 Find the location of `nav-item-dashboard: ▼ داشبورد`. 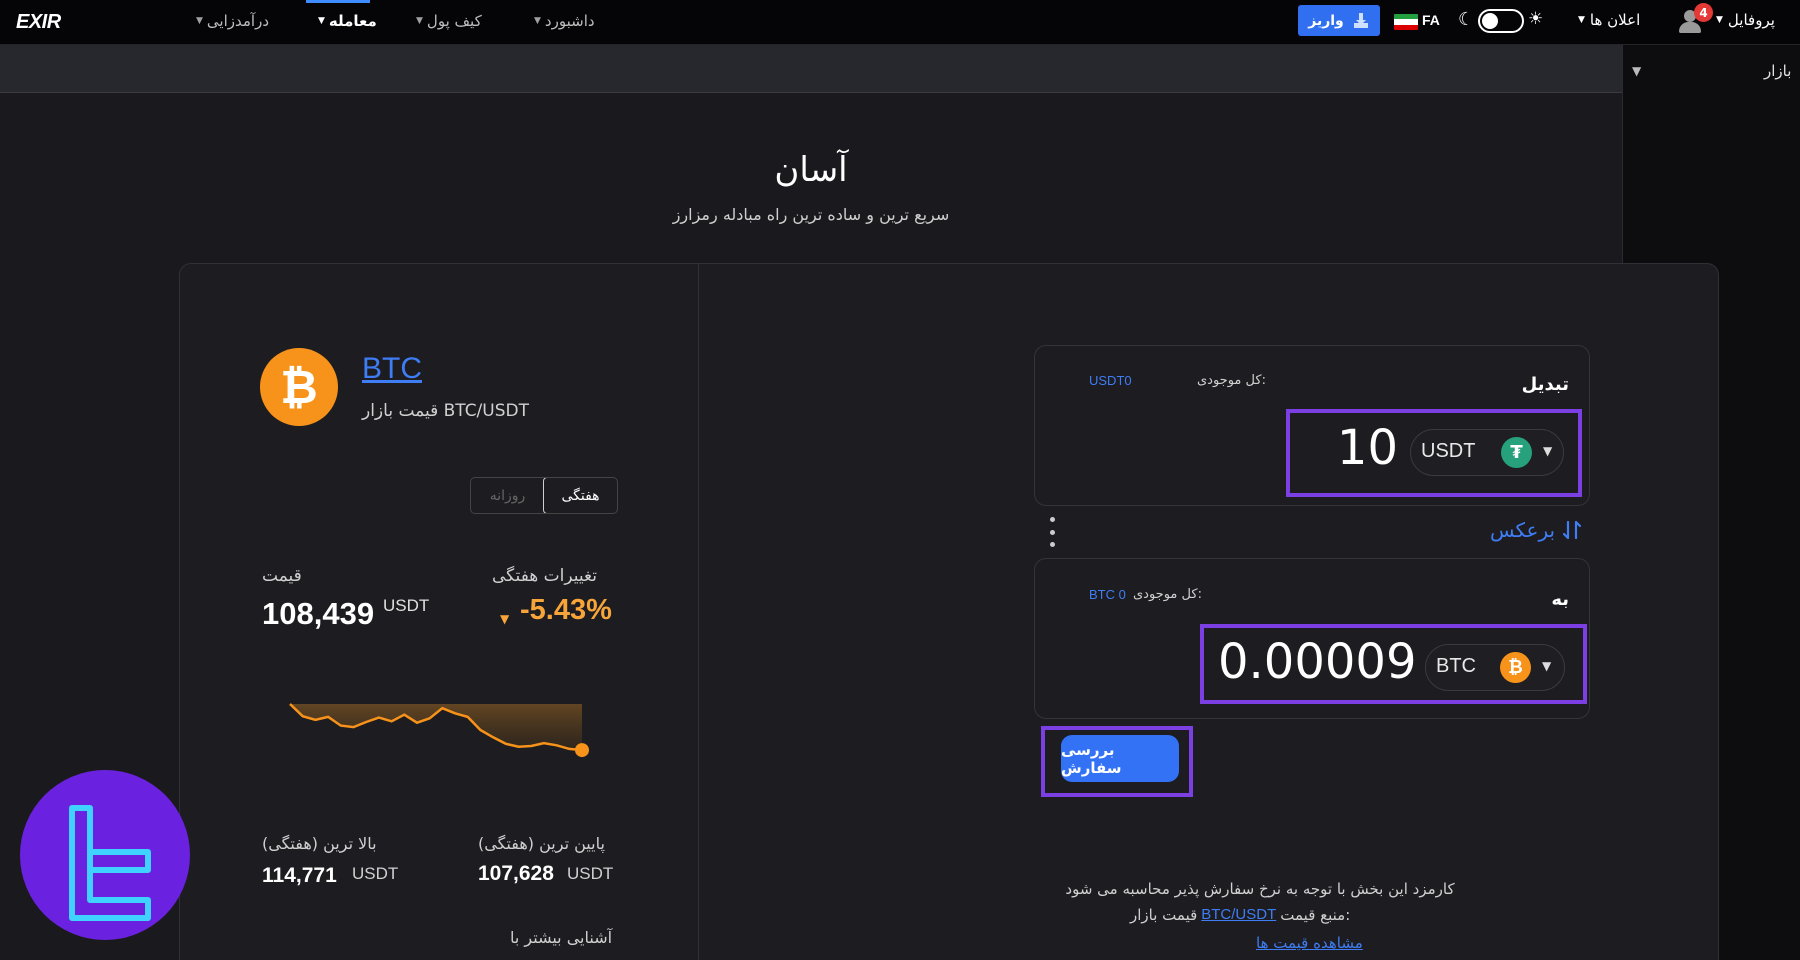

nav-item-dashboard: ▼ داشبورد is located at coordinates (564, 21).